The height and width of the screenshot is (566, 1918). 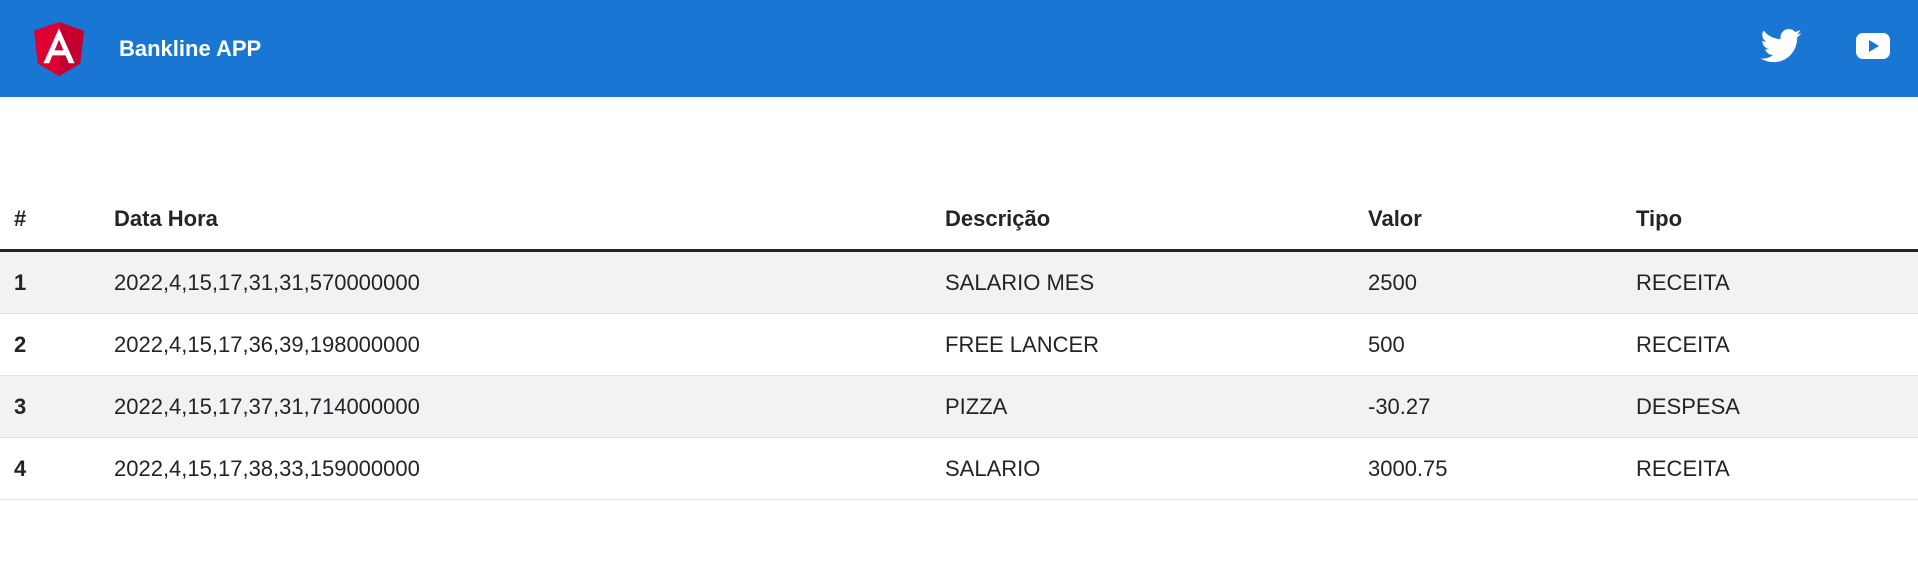 What do you see at coordinates (1156, 344) in the screenshot?
I see `cell-descricao: FREE LANCER` at bounding box center [1156, 344].